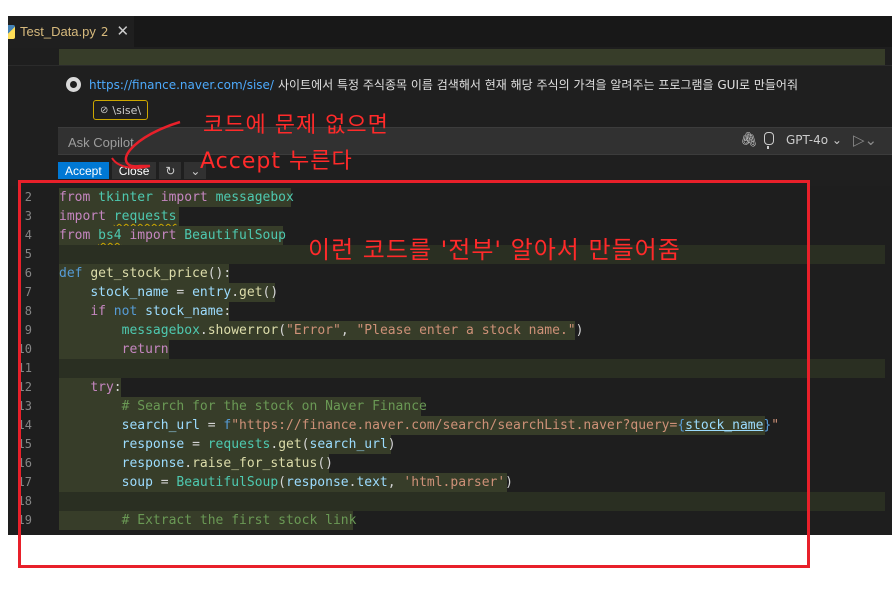 The width and height of the screenshot is (892, 598). What do you see at coordinates (276, 161) in the screenshot?
I see `annotation-accept-hint-2: Accept 누른다` at bounding box center [276, 161].